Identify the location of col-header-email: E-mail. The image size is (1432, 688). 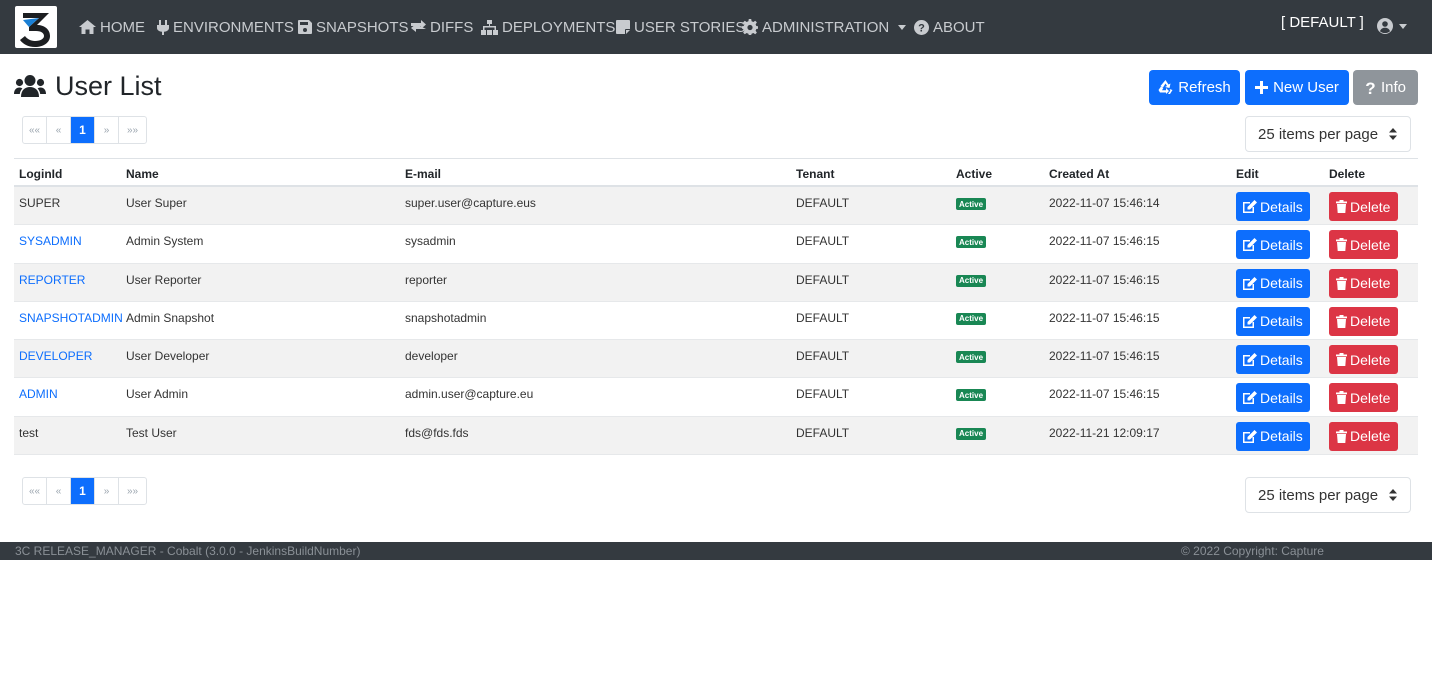
(423, 174).